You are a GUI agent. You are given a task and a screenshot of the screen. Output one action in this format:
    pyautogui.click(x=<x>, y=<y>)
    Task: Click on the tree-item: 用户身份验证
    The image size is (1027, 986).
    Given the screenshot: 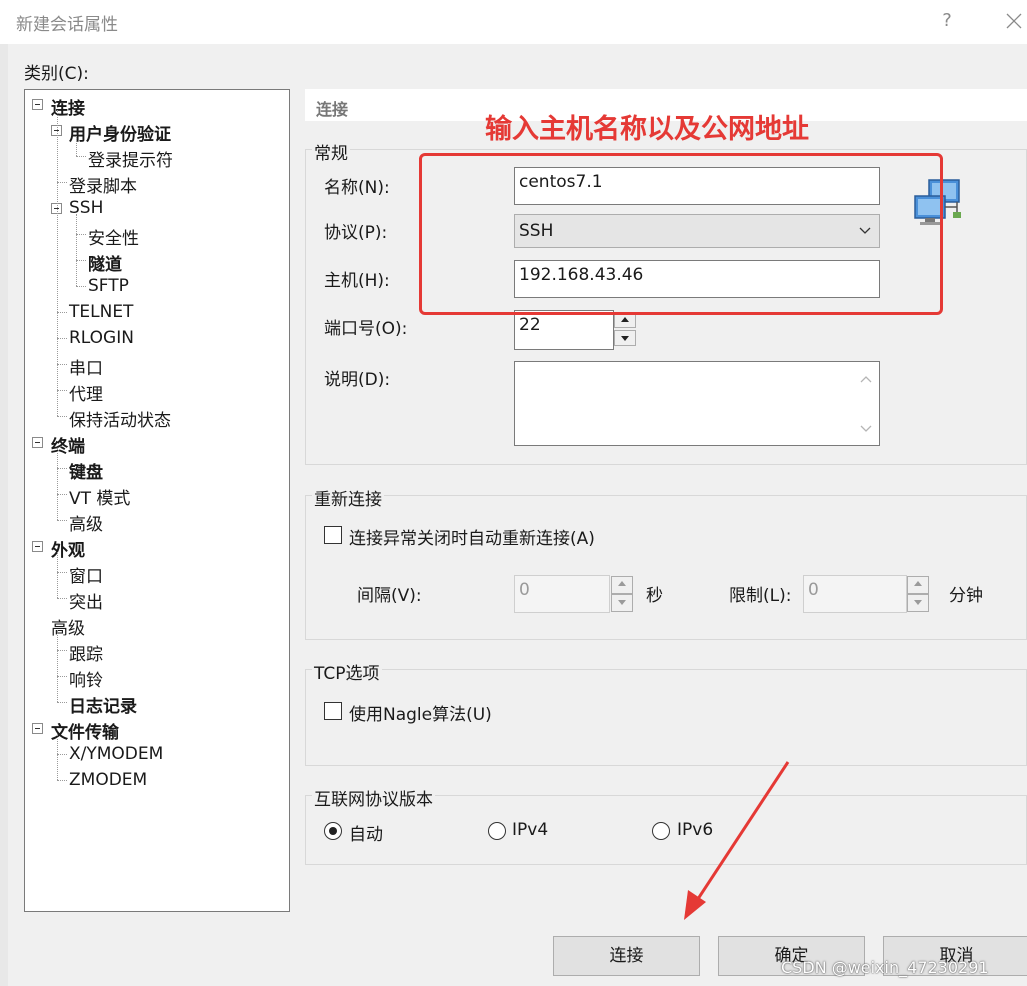 What is the action you would take?
    pyautogui.click(x=120, y=132)
    